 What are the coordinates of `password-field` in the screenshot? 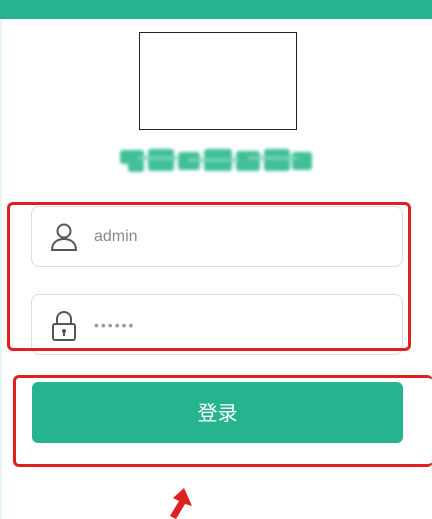 It's located at (217, 324).